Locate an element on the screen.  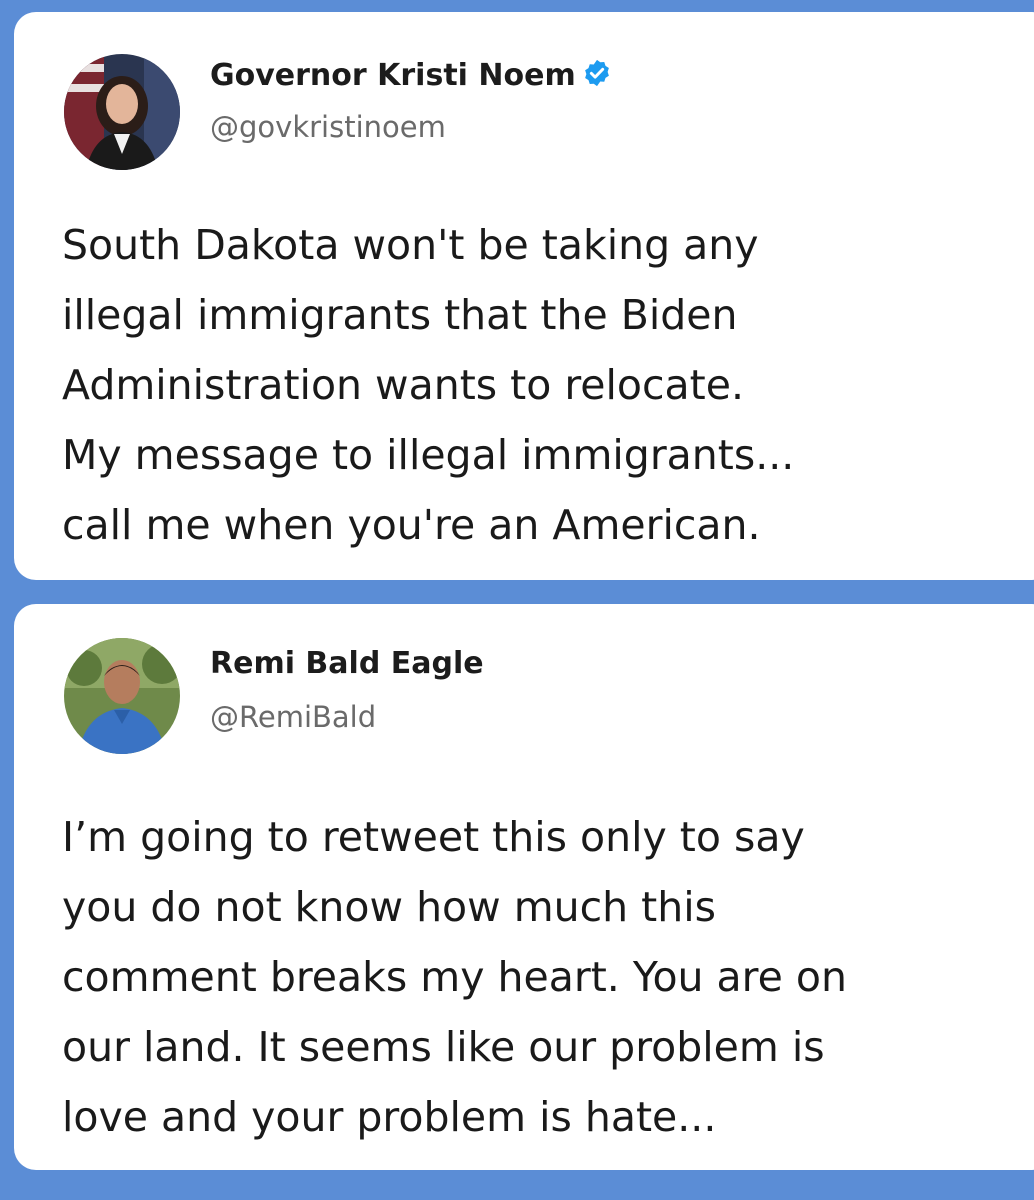
verified-badge-icon is located at coordinates (596, 73).